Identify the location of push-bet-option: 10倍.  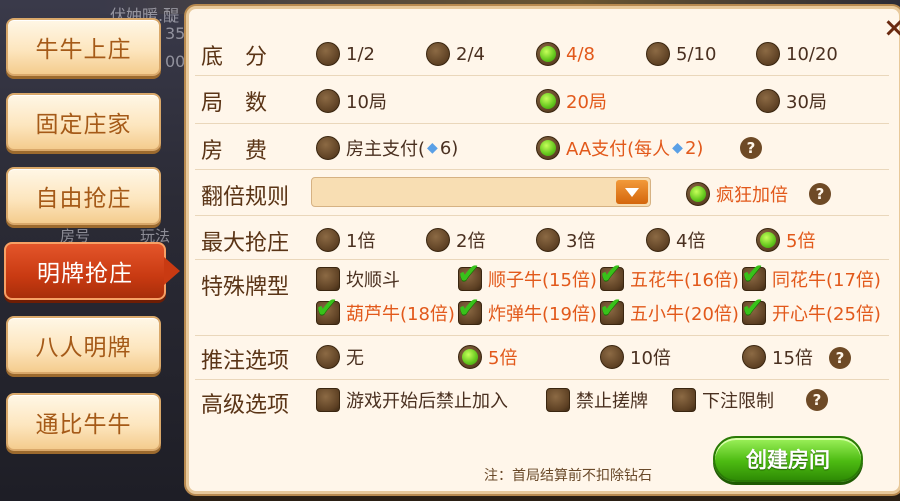
(635, 357).